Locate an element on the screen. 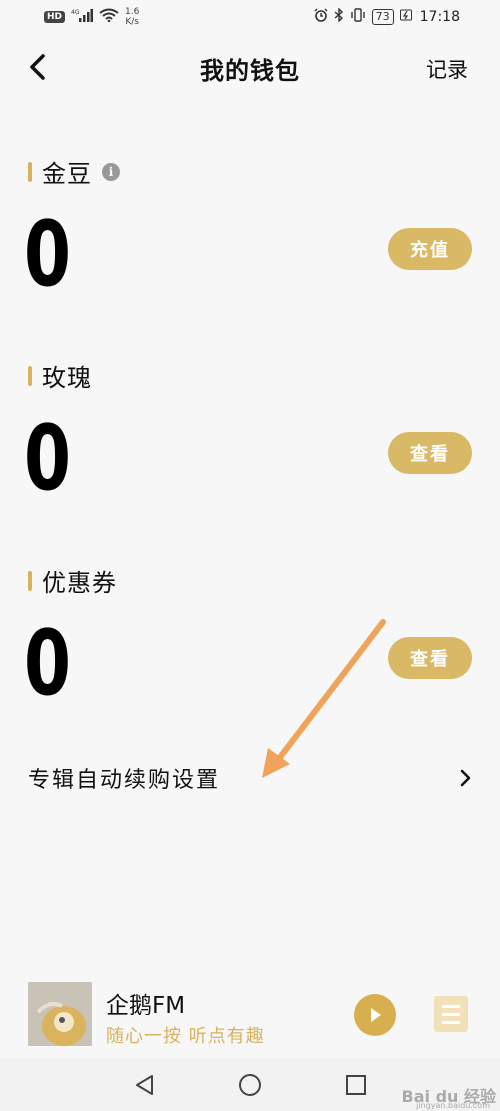 This screenshot has height=1111, width=500. back-button is located at coordinates (39, 67).